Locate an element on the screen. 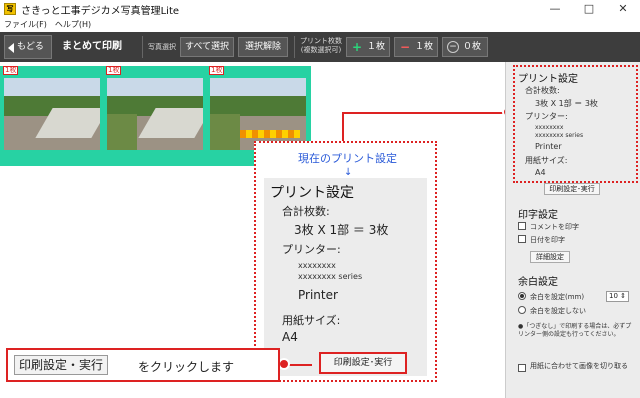 This screenshot has height=398, width=640. minus-one-label: １枚 is located at coordinates (424, 47).